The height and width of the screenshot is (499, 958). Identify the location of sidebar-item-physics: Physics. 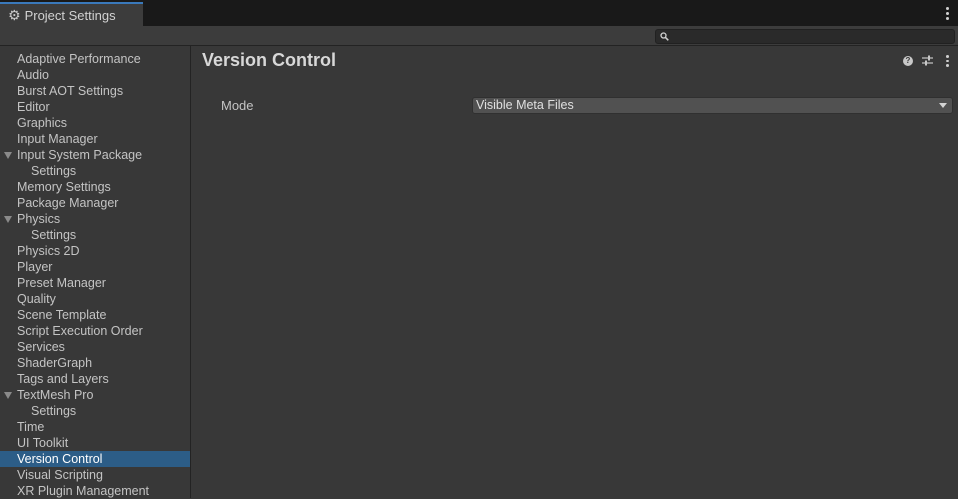
(95, 219).